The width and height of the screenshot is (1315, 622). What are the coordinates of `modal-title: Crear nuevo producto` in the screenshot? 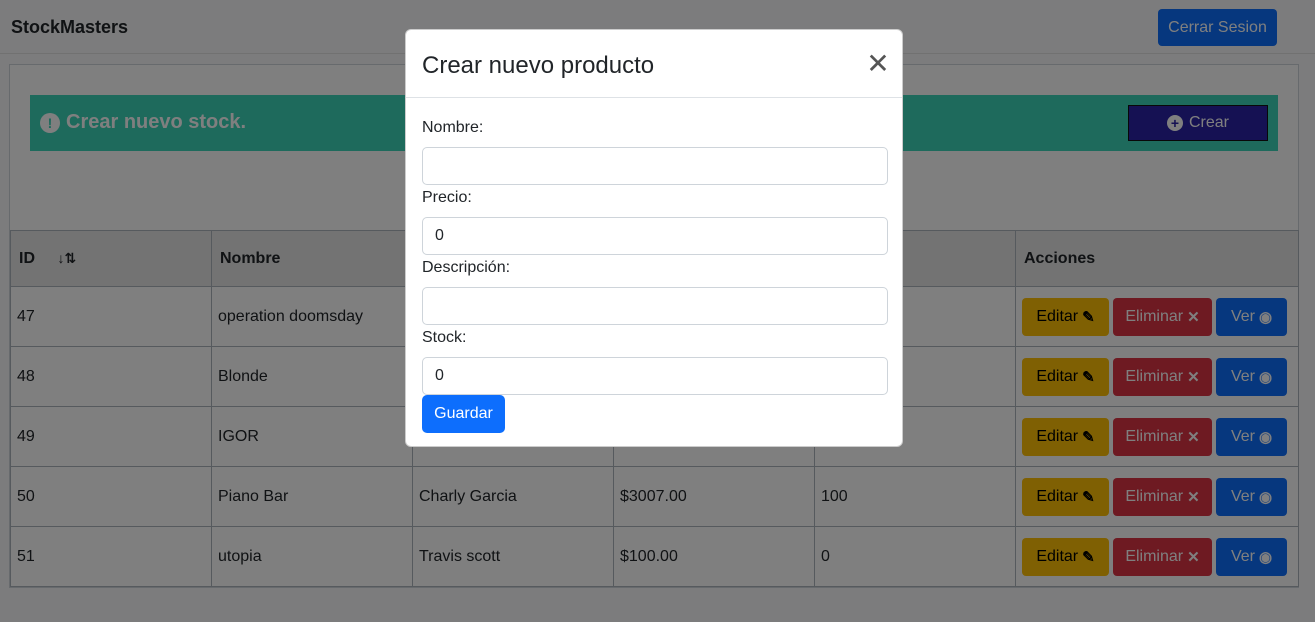 It's located at (538, 65).